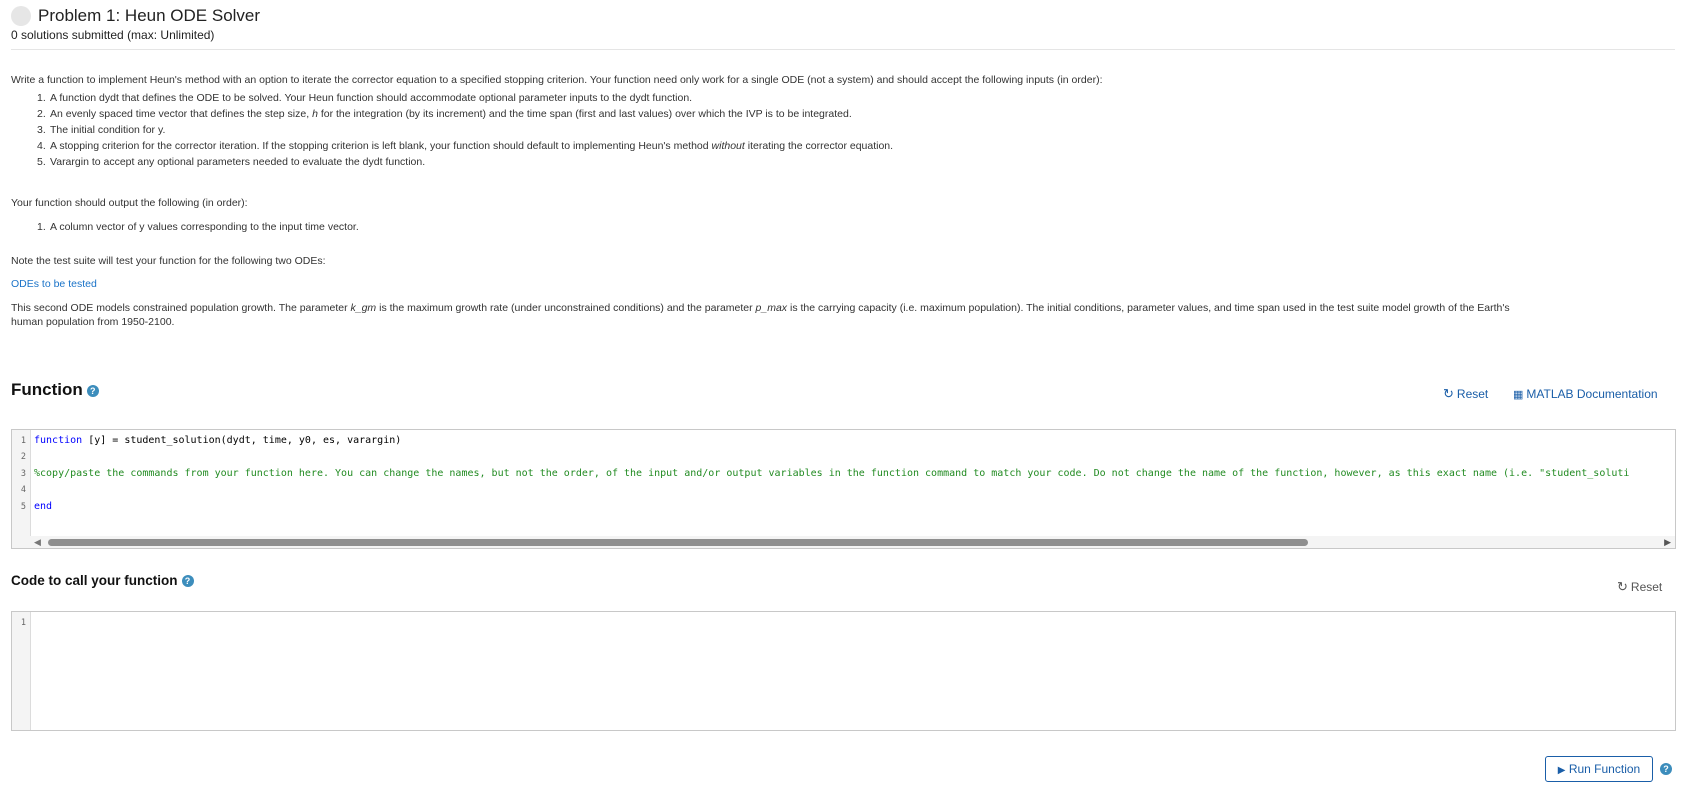 The width and height of the screenshot is (1690, 798). What do you see at coordinates (1639, 587) in the screenshot?
I see `call-reset-button: ↻ Reset` at bounding box center [1639, 587].